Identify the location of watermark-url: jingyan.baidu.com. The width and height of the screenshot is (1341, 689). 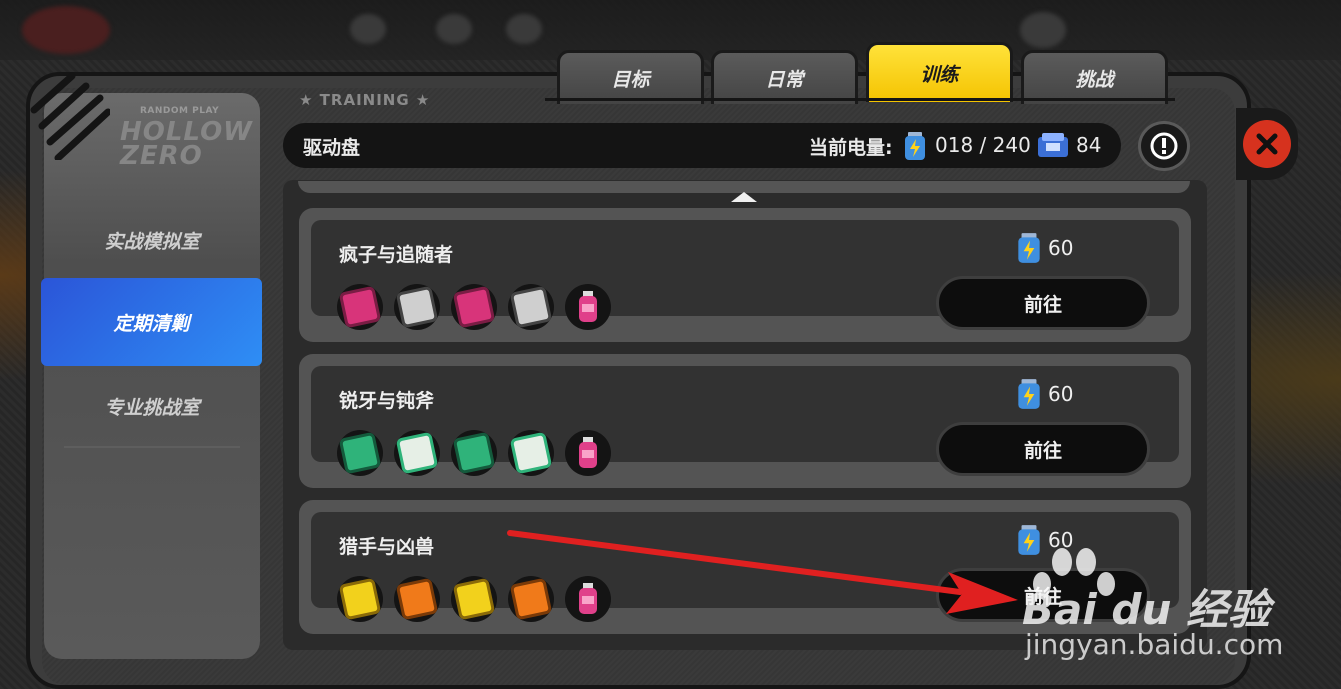
(1154, 644).